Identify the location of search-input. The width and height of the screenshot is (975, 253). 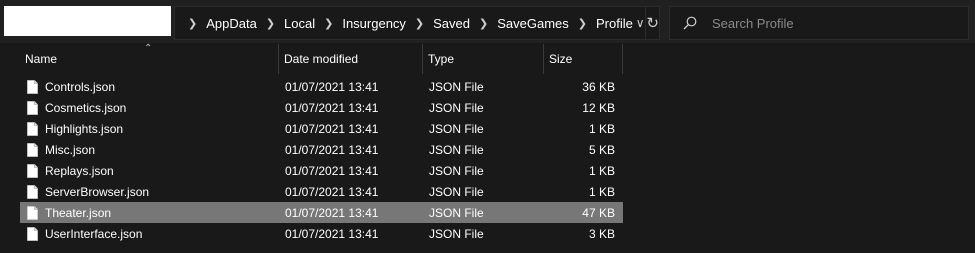
(832, 23).